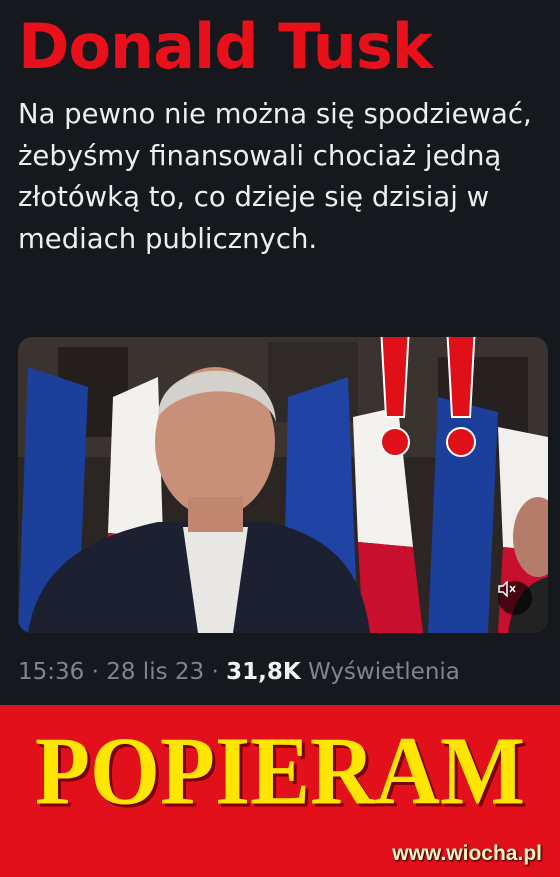 This screenshot has height=877, width=560. I want to click on speaker-muted-icon, so click(515, 598).